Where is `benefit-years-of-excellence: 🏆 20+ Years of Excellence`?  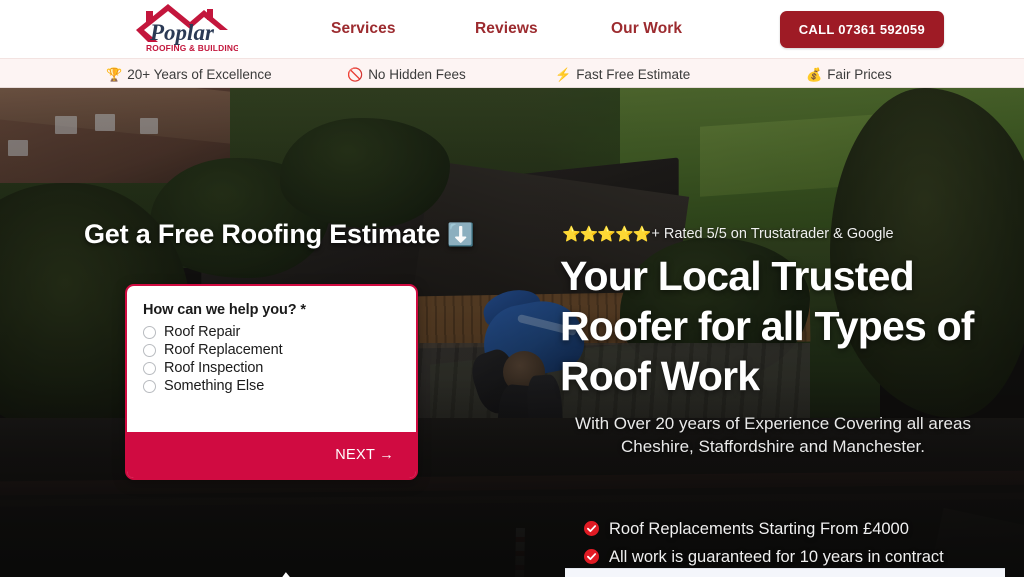 benefit-years-of-excellence: 🏆 20+ Years of Excellence is located at coordinates (189, 74).